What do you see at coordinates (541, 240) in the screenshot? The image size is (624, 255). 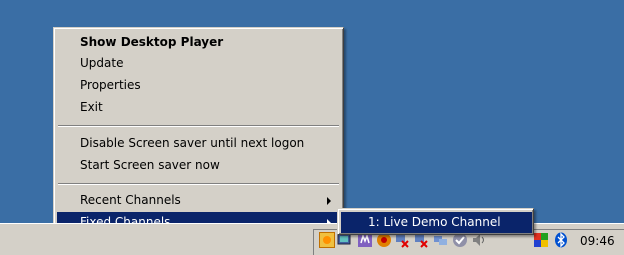 I see `security-flag-icon` at bounding box center [541, 240].